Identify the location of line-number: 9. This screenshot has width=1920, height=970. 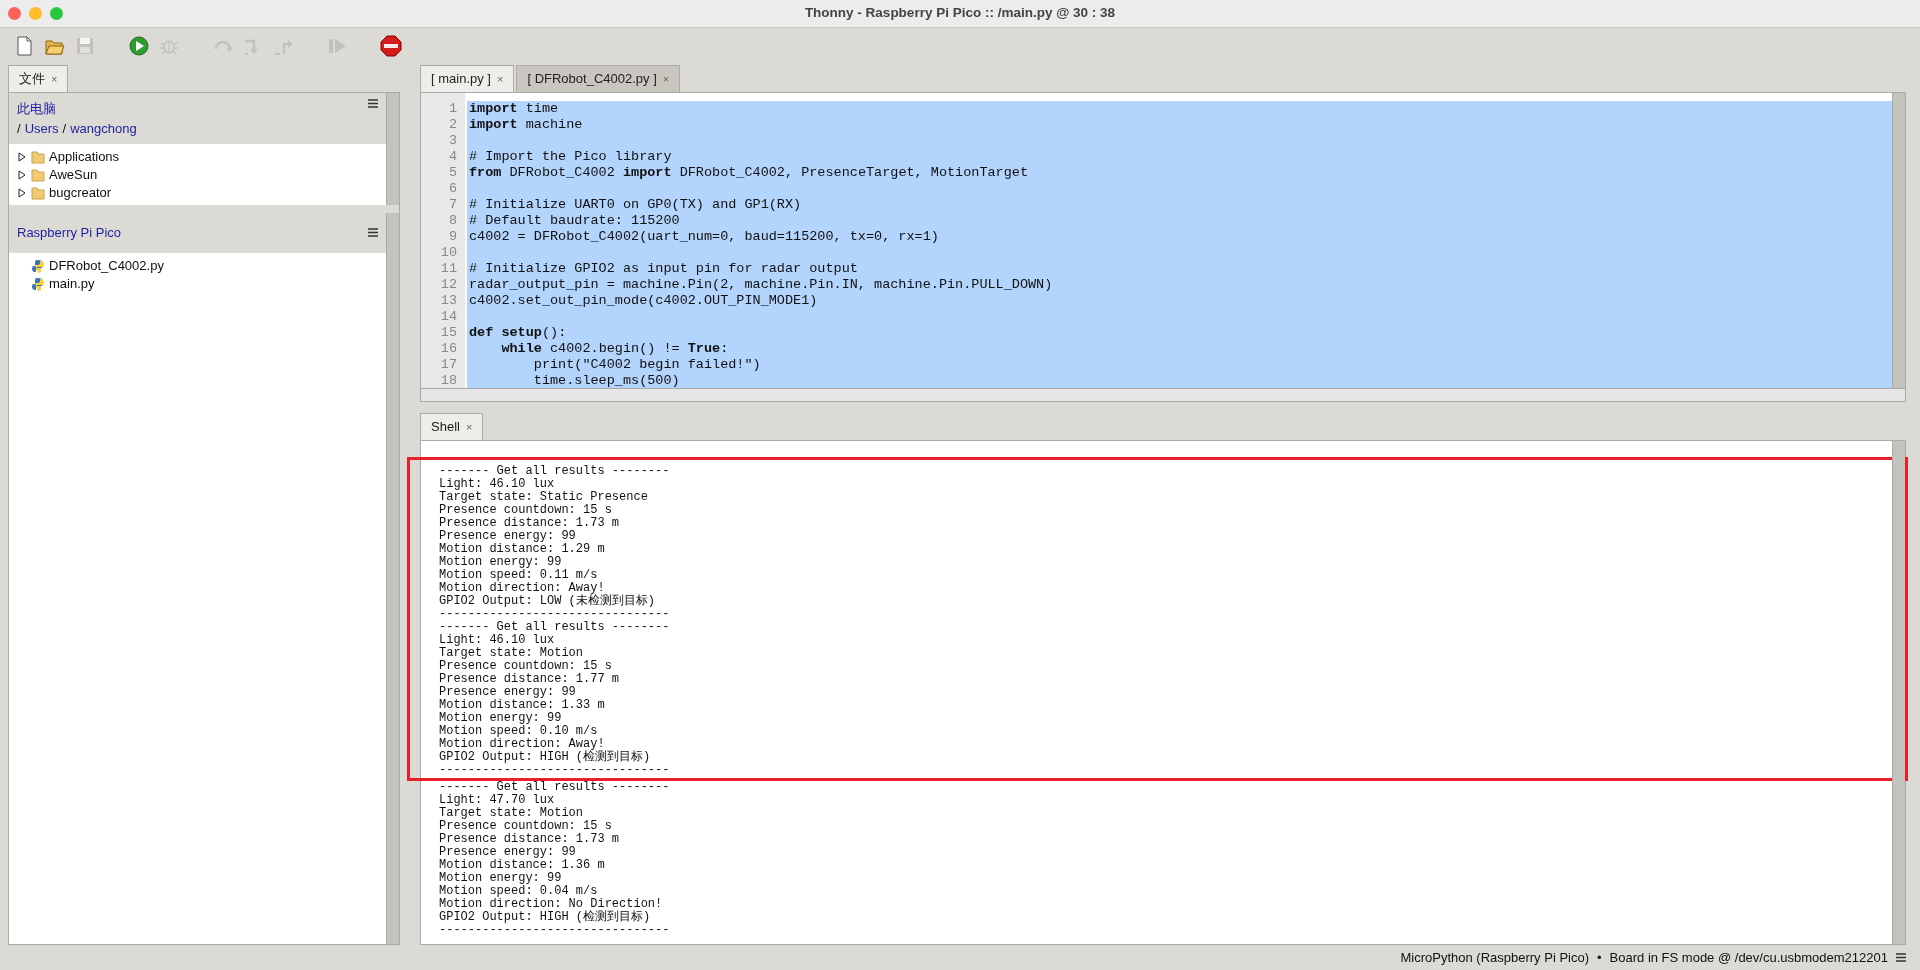
(452, 237).